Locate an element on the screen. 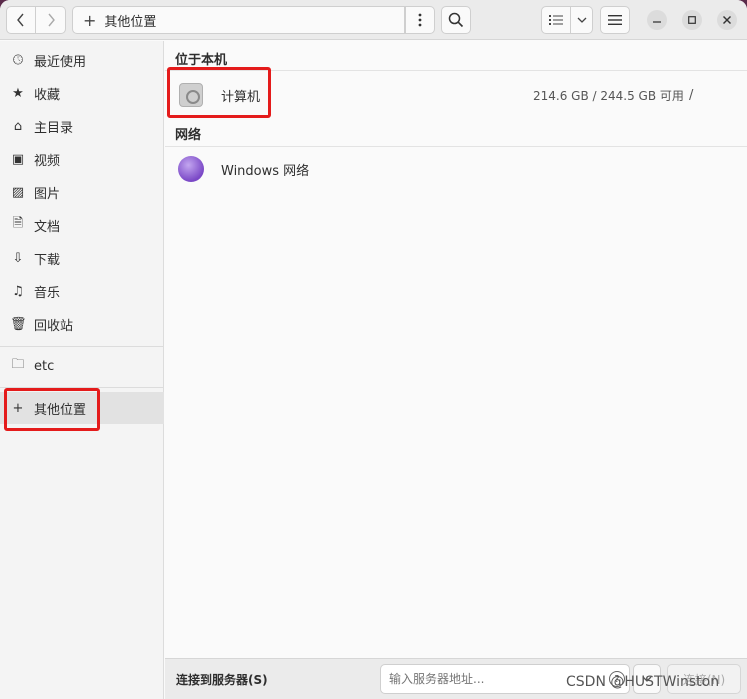  sidebar-item-label: 回收站 is located at coordinates (54, 326).